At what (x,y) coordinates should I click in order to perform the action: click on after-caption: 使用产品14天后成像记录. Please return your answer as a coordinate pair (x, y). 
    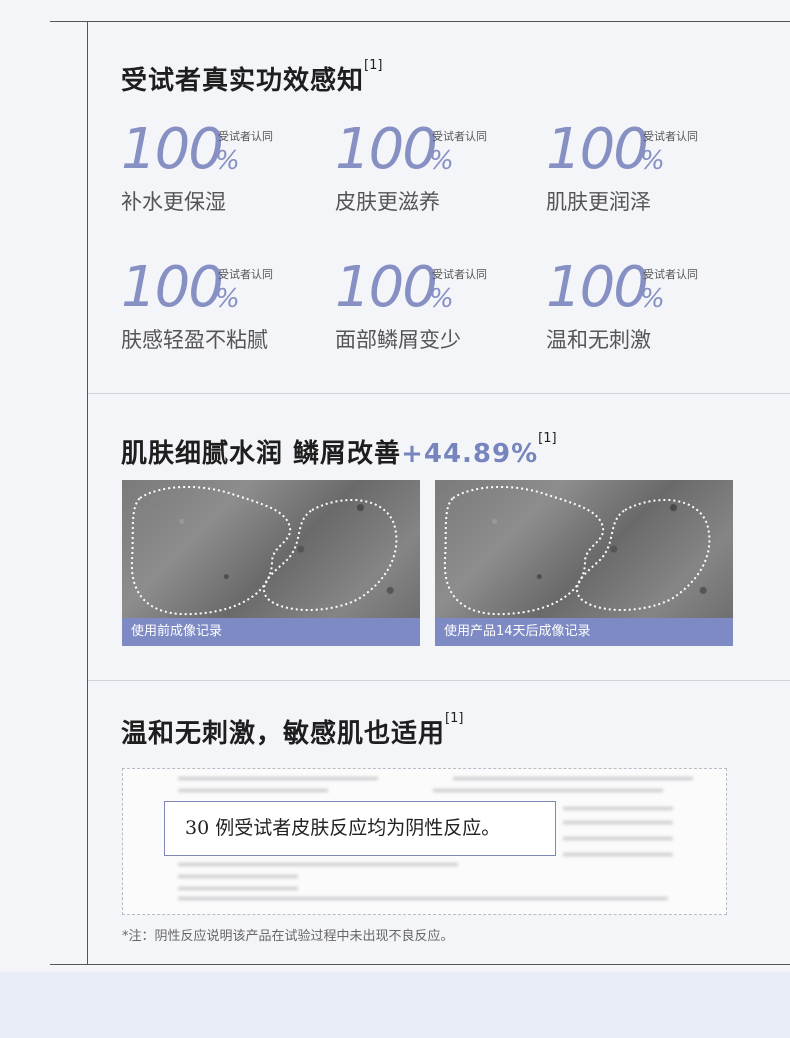
    Looking at the image, I should click on (584, 632).